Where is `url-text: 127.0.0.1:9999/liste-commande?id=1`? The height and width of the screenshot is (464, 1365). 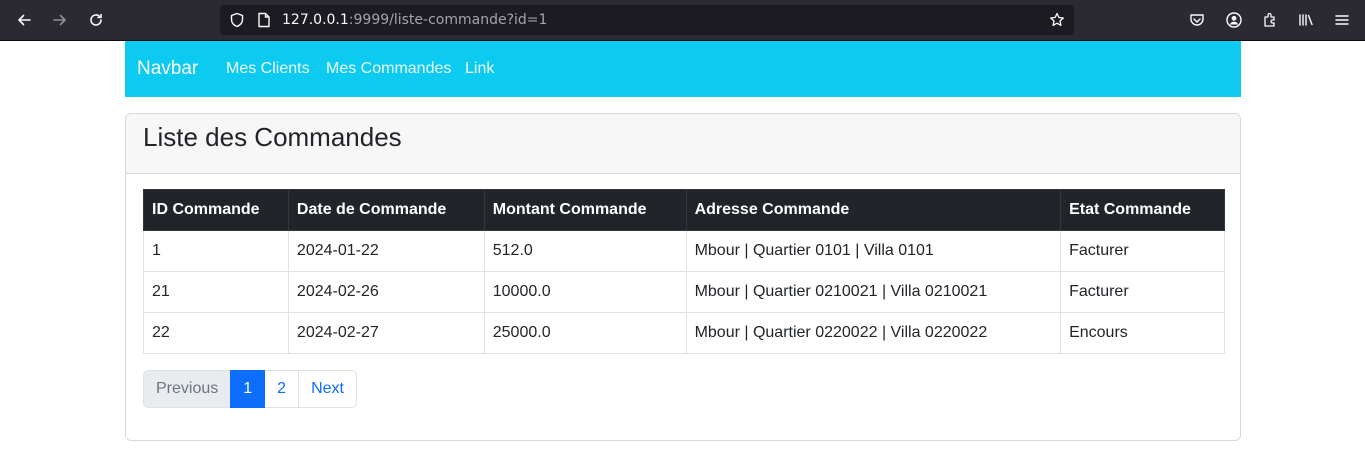 url-text: 127.0.0.1:9999/liste-commande?id=1 is located at coordinates (414, 20).